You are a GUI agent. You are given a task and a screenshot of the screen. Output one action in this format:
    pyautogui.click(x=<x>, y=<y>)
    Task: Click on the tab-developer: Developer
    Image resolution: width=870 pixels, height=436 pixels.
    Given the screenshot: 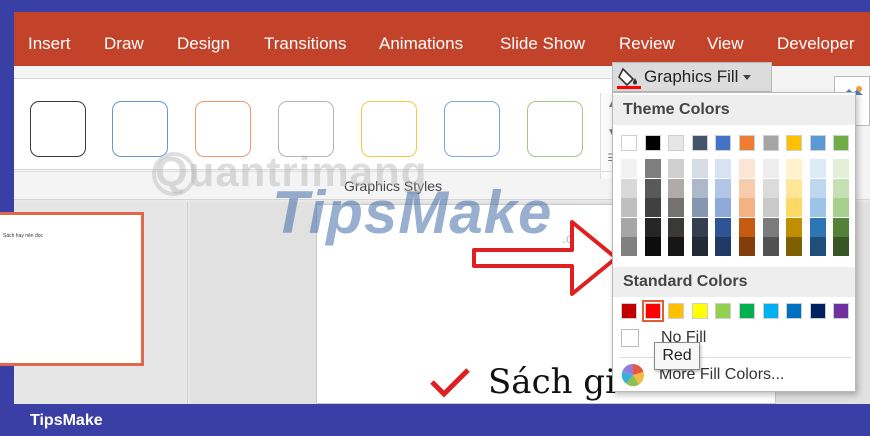 What is the action you would take?
    pyautogui.click(x=816, y=44)
    